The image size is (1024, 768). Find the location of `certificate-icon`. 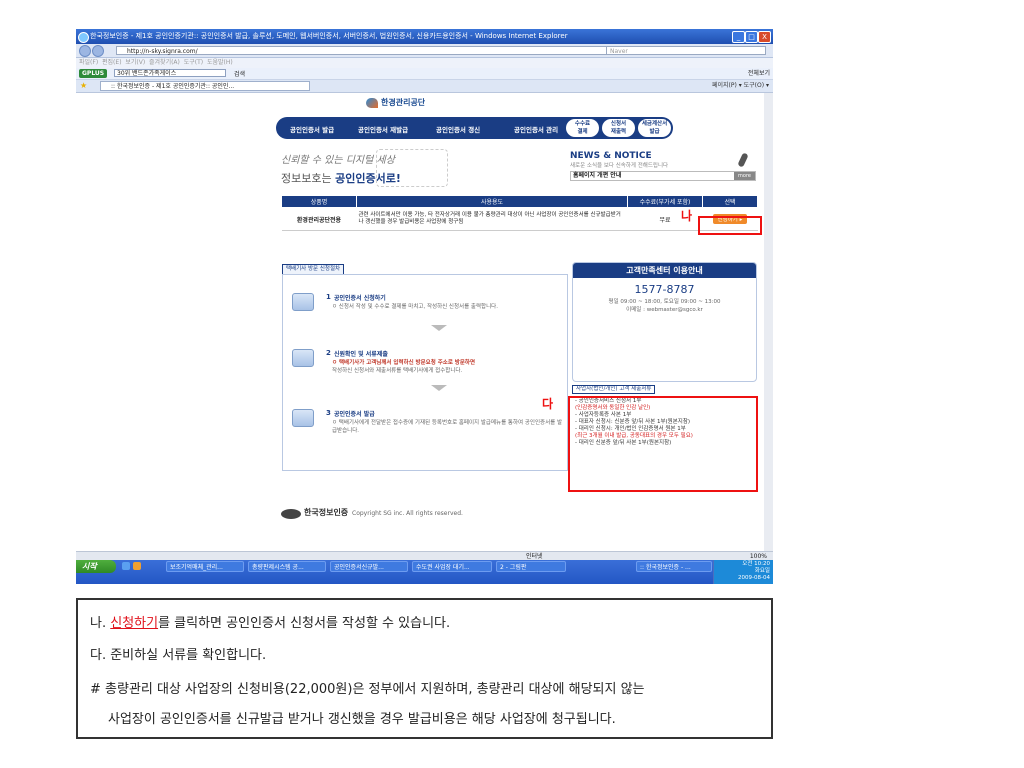

certificate-icon is located at coordinates (303, 418).